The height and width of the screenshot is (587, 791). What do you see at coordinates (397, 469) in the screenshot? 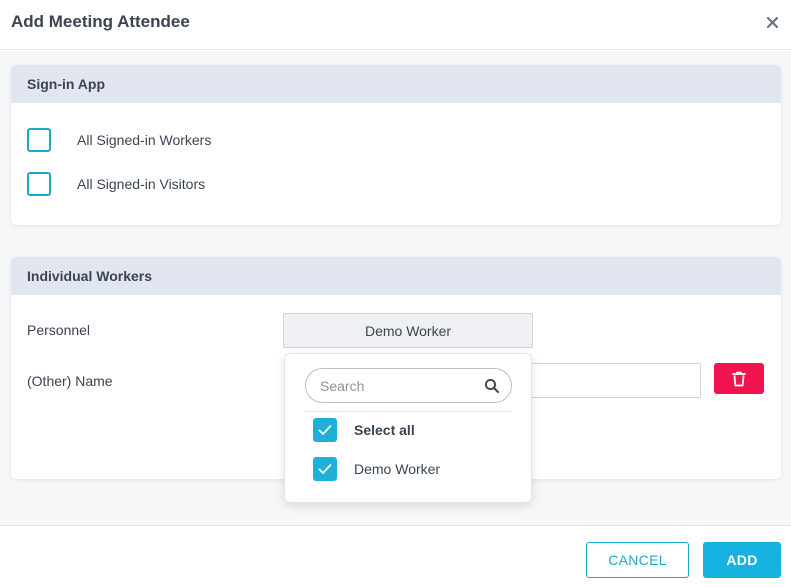
I see `demo-worker-label: Demo Worker` at bounding box center [397, 469].